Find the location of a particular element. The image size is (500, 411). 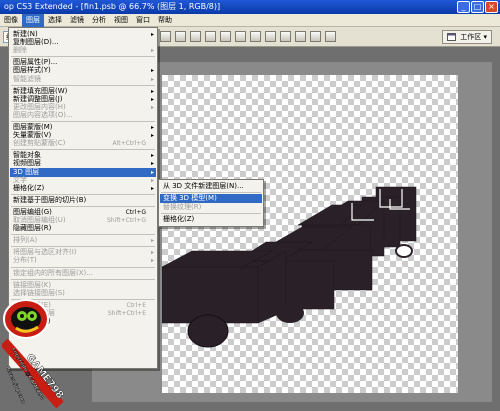

menu-item-label: 新建调整图层(J) is located at coordinates (38, 98).